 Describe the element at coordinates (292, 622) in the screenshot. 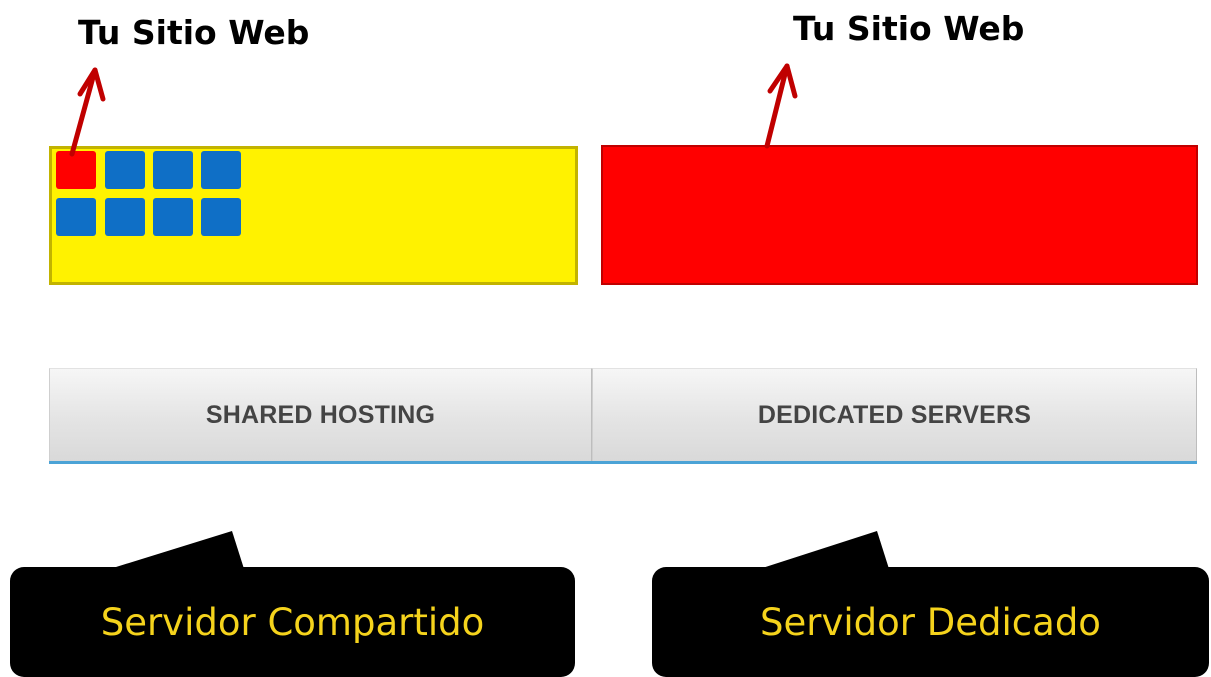

I see `callout-shared-server: Servidor Compartido` at that location.